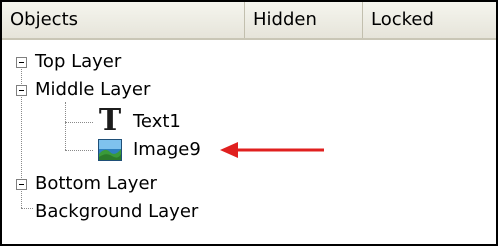  Describe the element at coordinates (123, 20) in the screenshot. I see `objects-column-header: Objects` at that location.